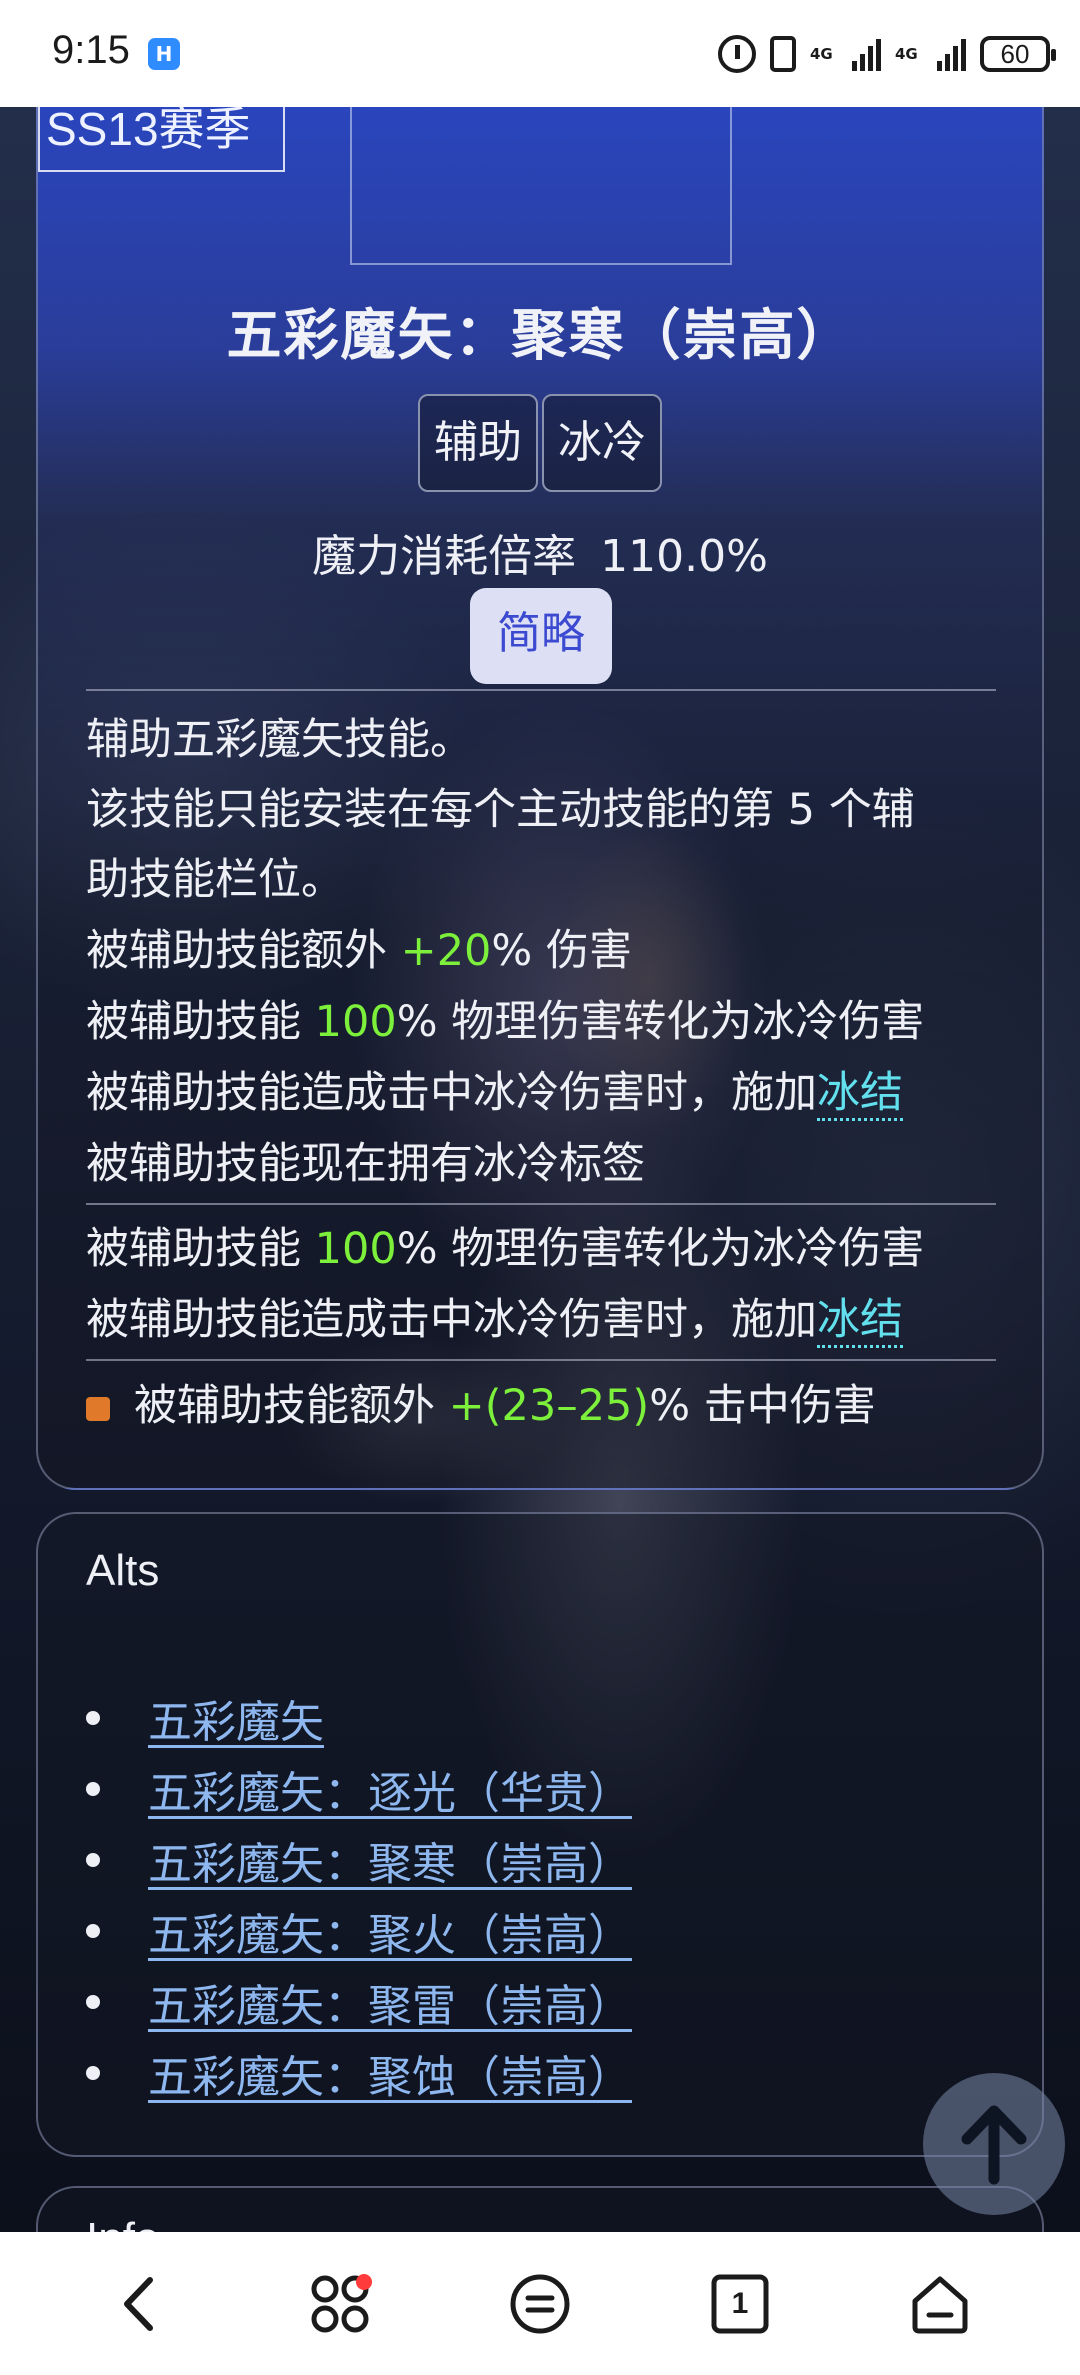 The height and width of the screenshot is (2375, 1080). Describe the element at coordinates (783, 54) in the screenshot. I see `vibrate-icon` at that location.